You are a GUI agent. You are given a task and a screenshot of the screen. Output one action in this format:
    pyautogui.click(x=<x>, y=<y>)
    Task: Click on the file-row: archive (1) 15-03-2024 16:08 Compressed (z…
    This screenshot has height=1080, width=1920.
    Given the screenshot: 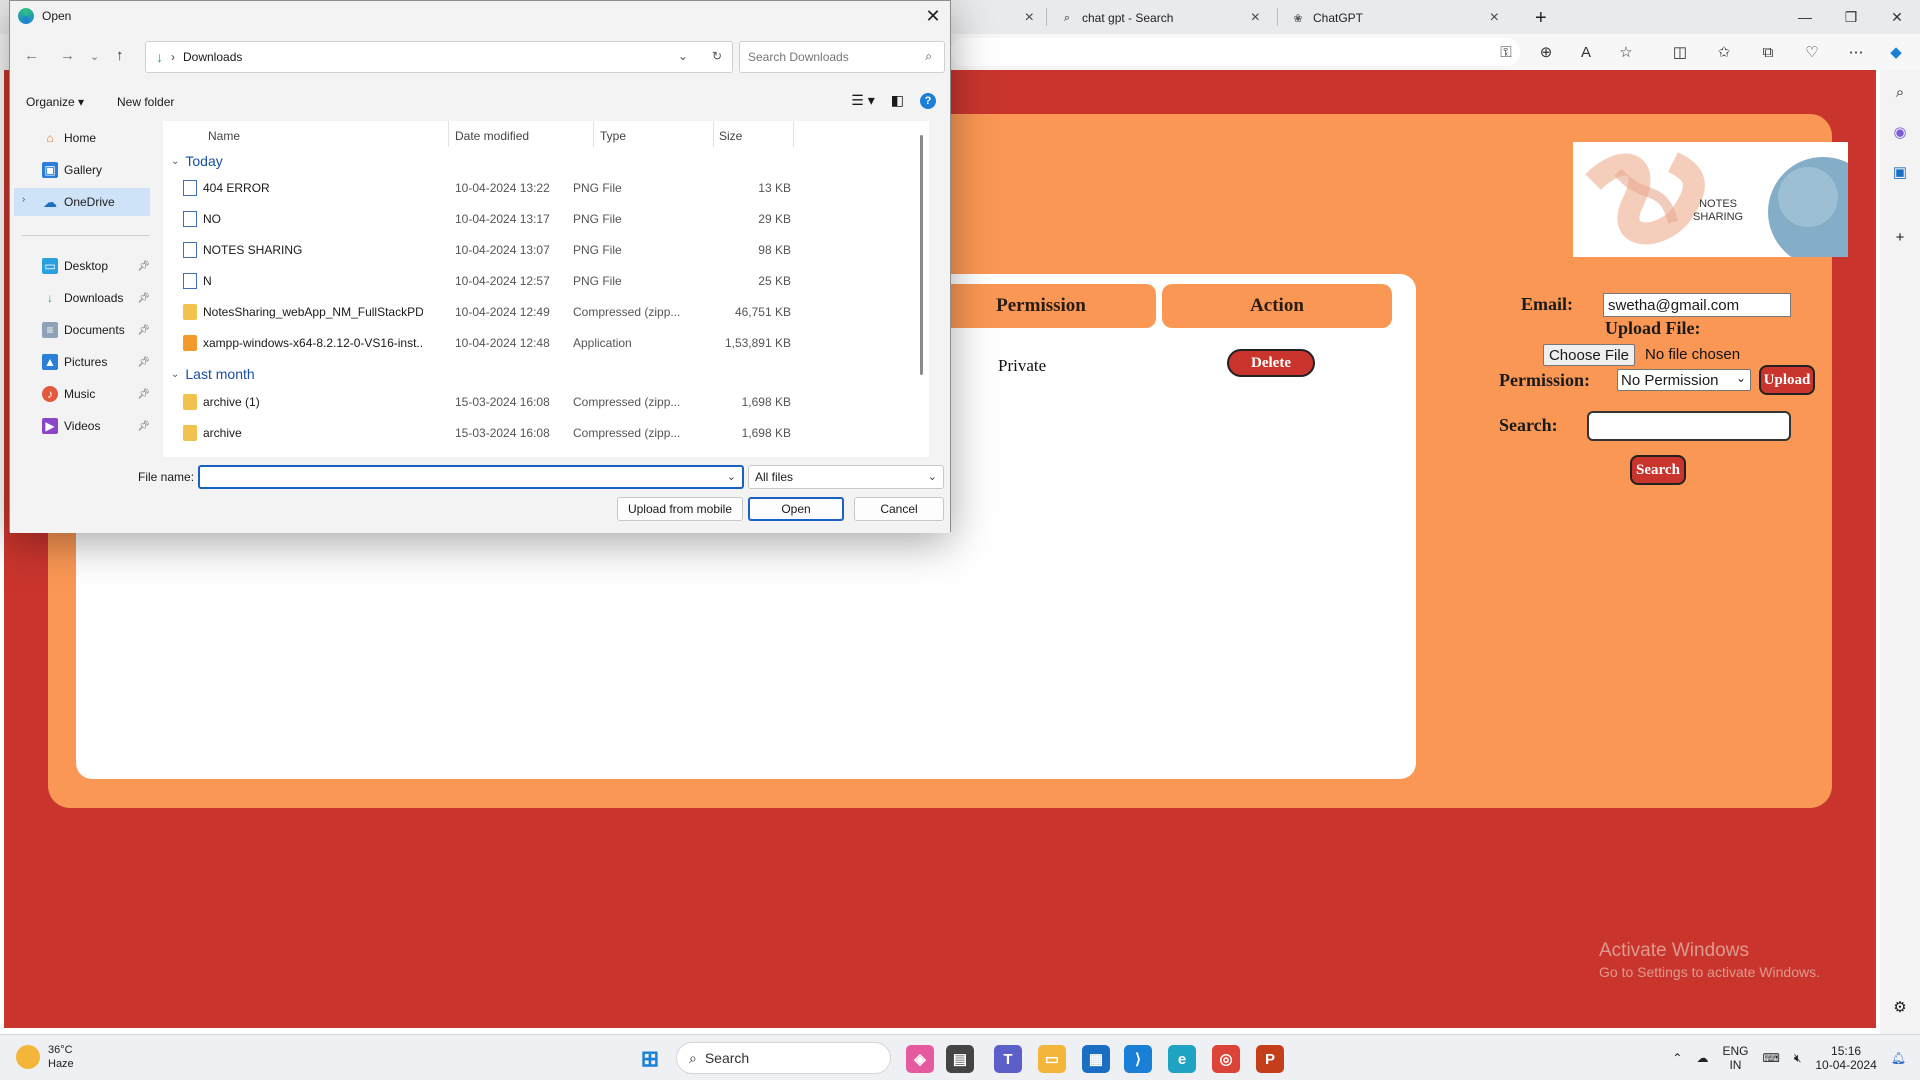 What is the action you would take?
    pyautogui.click(x=487, y=402)
    